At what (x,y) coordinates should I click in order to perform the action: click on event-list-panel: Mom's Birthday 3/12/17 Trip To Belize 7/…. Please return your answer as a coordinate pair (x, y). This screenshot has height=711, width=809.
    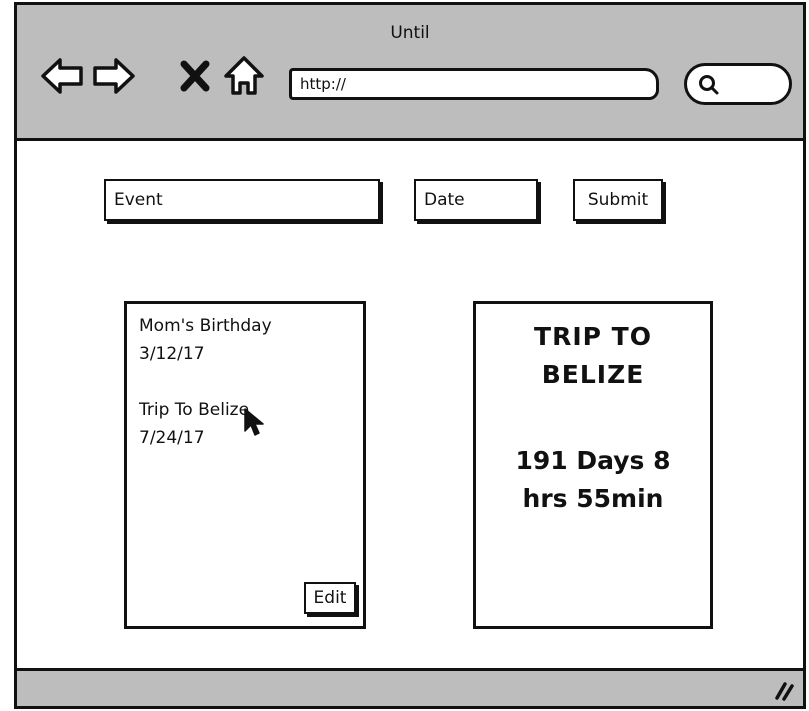
    Looking at the image, I should click on (245, 465).